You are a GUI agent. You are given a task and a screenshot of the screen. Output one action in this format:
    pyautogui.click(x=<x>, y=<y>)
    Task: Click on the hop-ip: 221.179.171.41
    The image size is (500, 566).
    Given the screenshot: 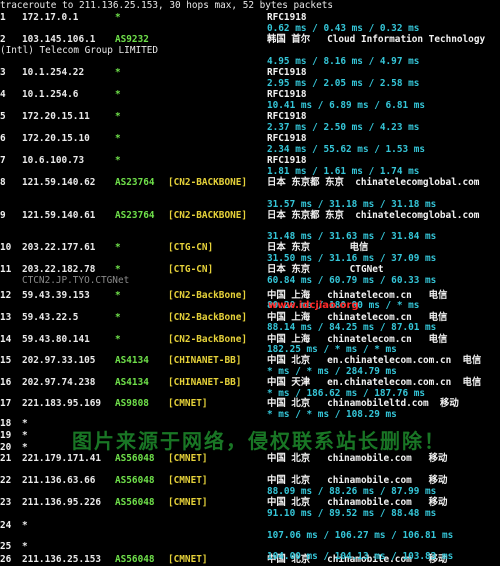 What is the action you would take?
    pyautogui.click(x=62, y=458)
    